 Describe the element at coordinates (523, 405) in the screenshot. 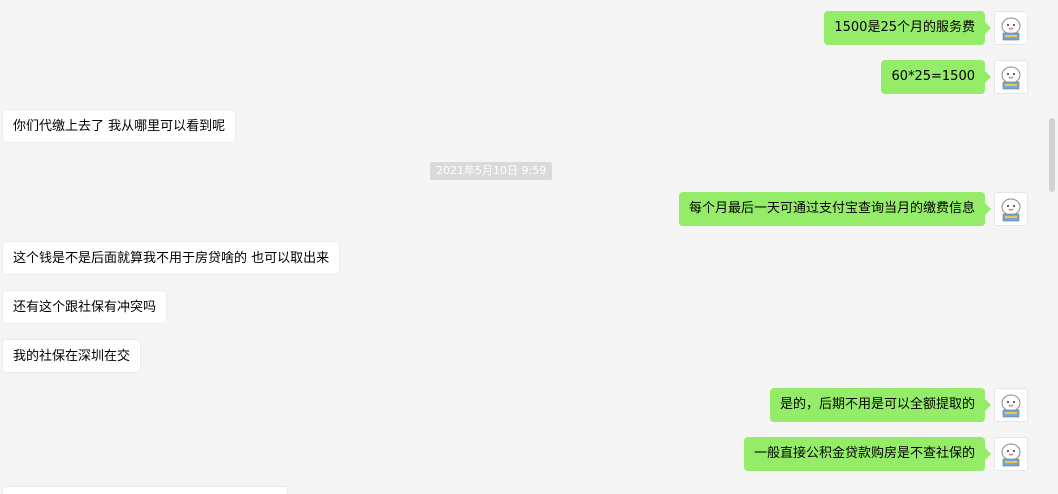

I see `message-row: 是的，后期不用是可以全额提取的` at that location.